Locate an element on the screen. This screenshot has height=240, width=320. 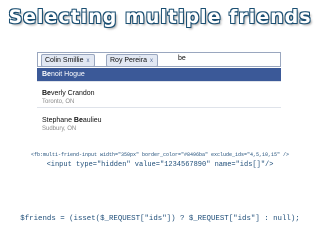
friend-token: Colin Smillie x is located at coordinates (68, 60).